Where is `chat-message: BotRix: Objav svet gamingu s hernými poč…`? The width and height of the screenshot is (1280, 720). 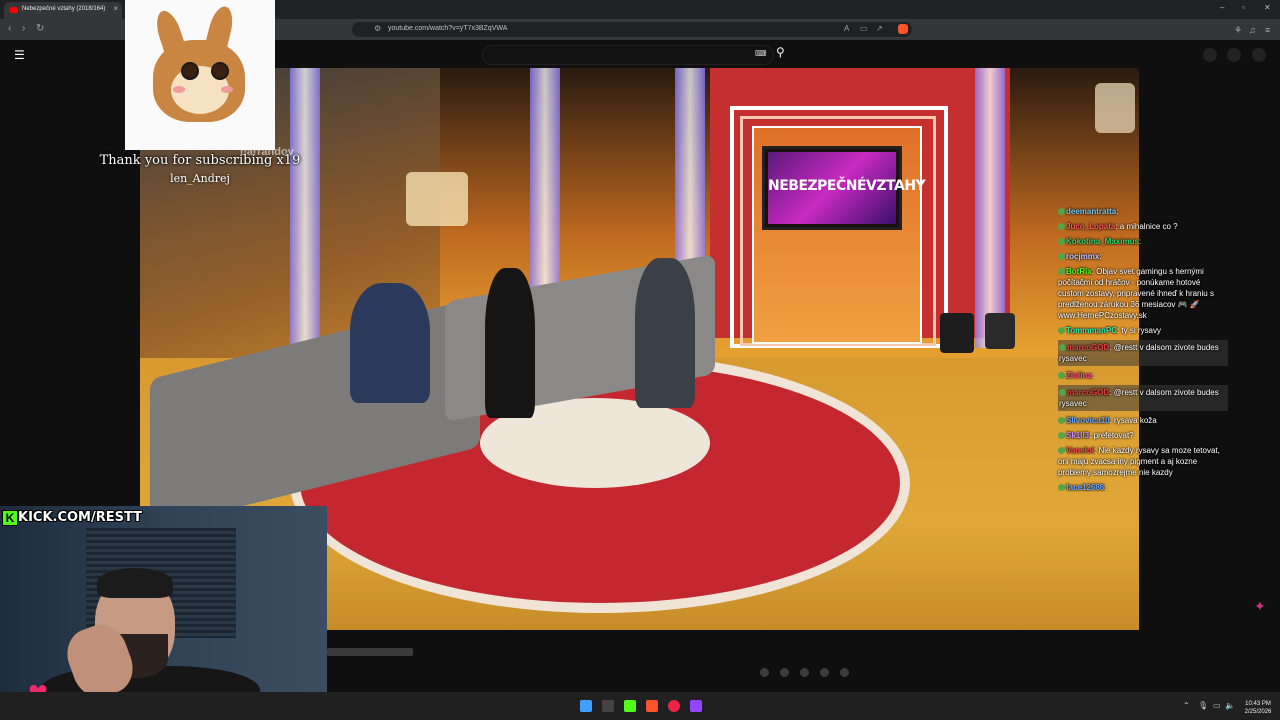
chat-message: BotRix: Objav svet gamingu s hernými poč… is located at coordinates (1136, 293).